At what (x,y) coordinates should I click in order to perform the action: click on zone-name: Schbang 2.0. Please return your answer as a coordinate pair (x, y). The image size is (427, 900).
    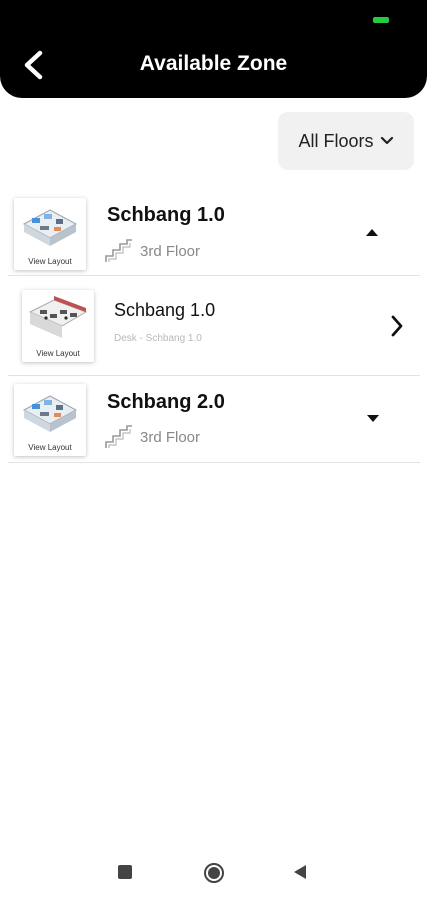
    Looking at the image, I should click on (166, 402).